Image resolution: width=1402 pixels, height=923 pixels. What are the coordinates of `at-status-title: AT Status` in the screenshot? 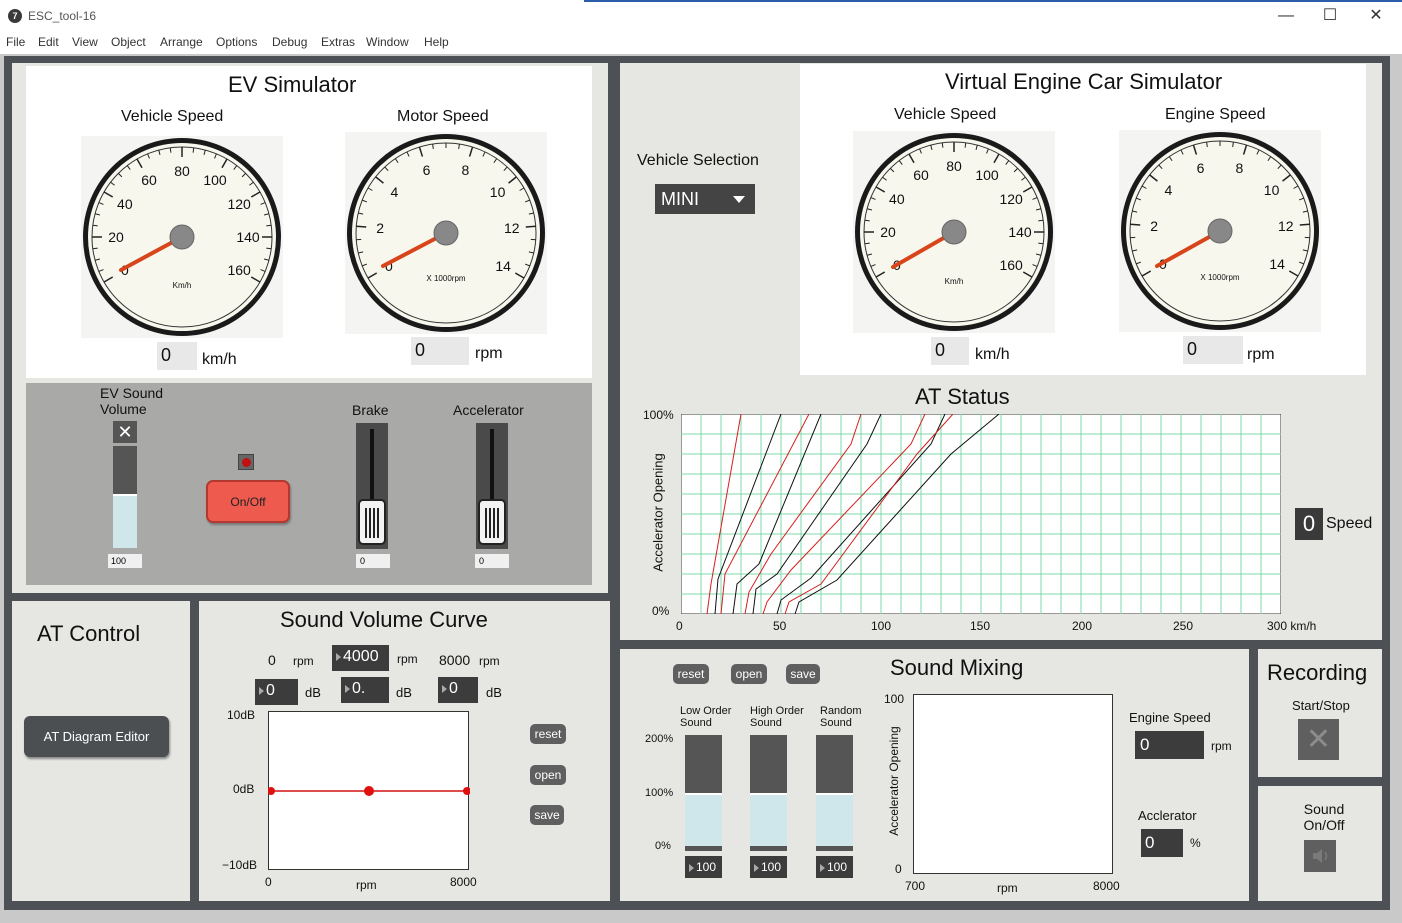 It's located at (962, 396).